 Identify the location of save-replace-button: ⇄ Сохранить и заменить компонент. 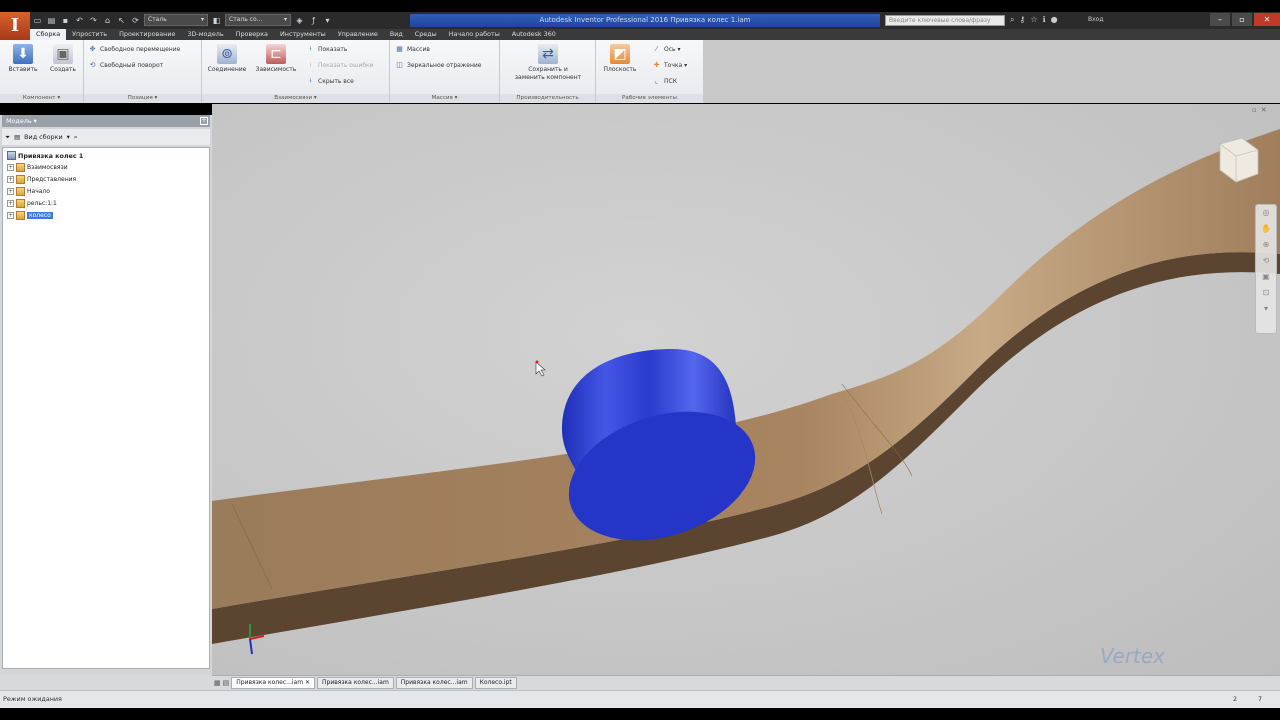
(548, 63).